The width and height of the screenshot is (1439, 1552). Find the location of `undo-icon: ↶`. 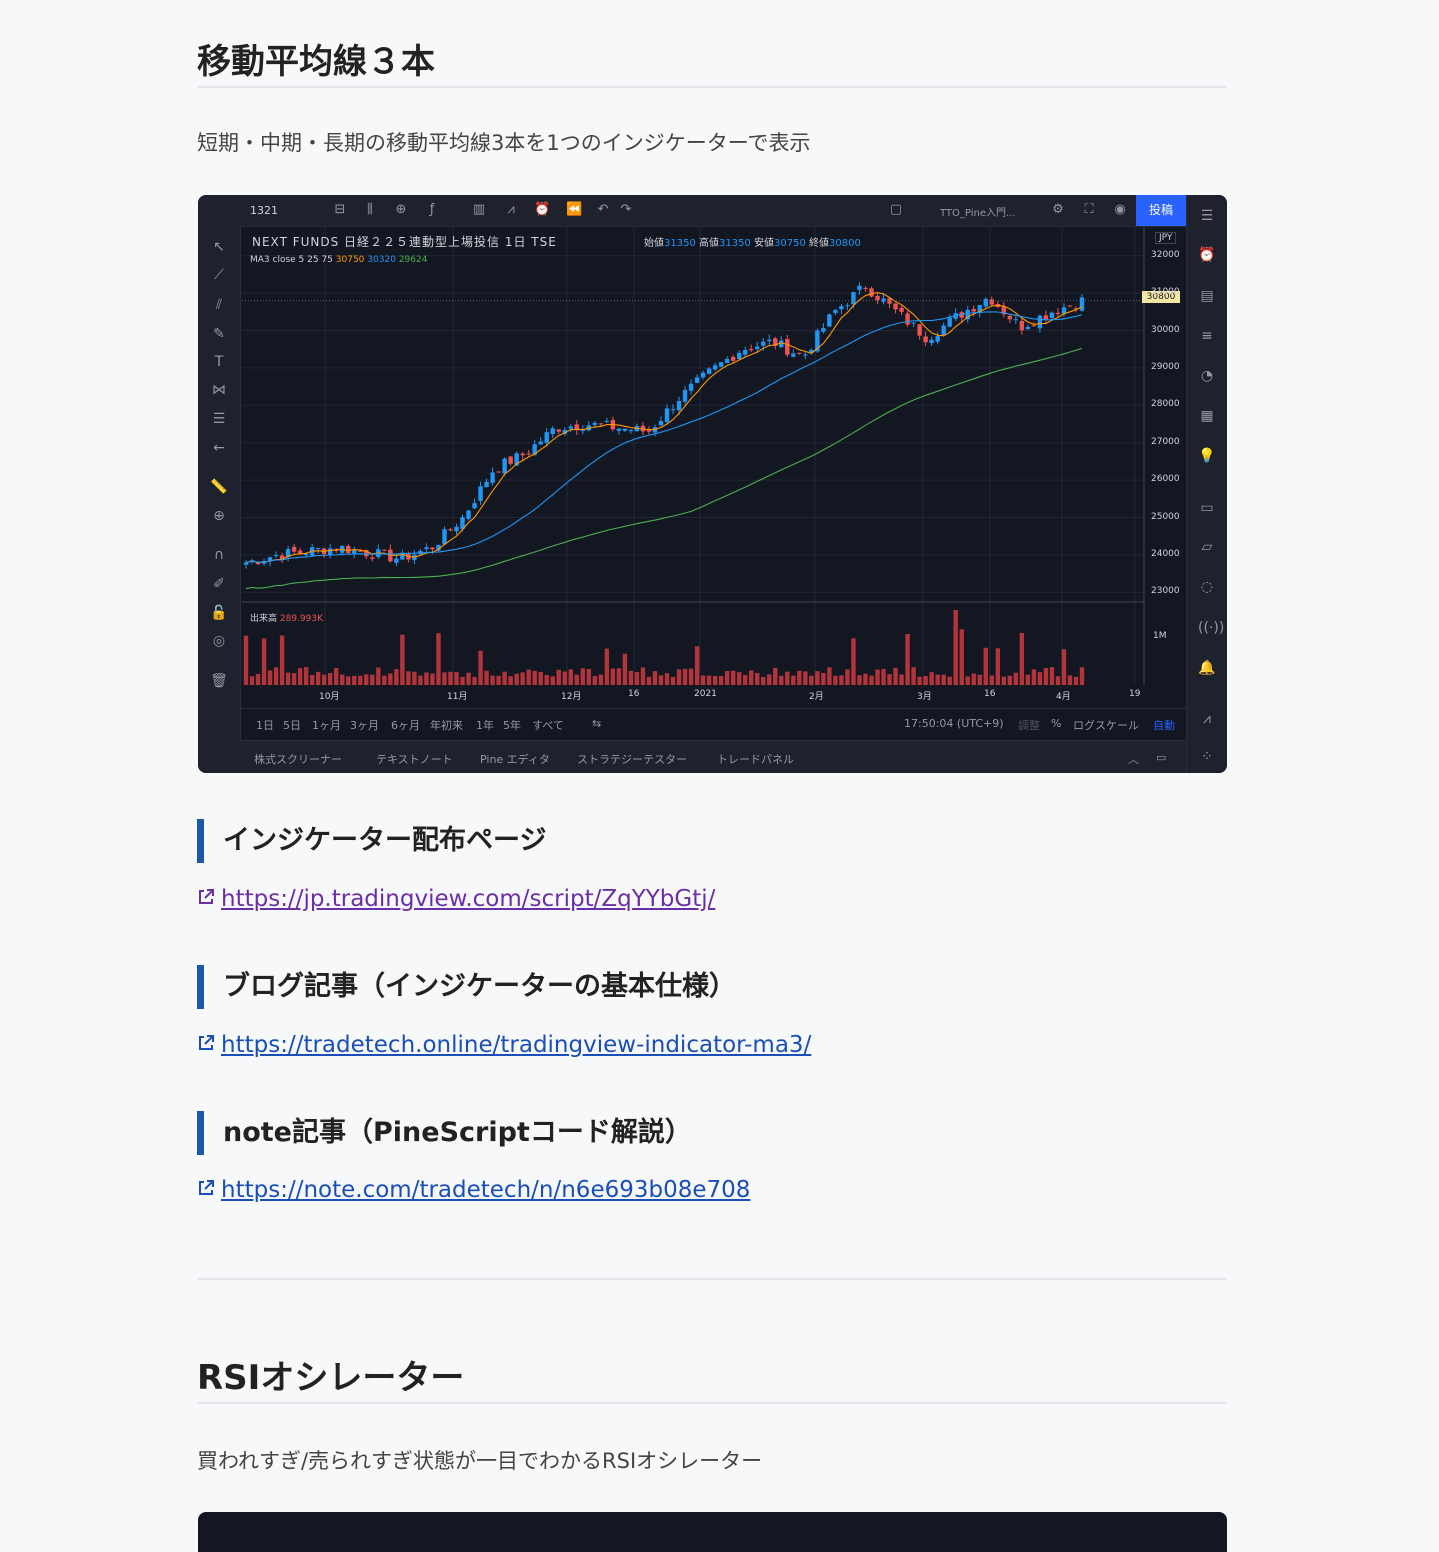

undo-icon: ↶ is located at coordinates (603, 210).